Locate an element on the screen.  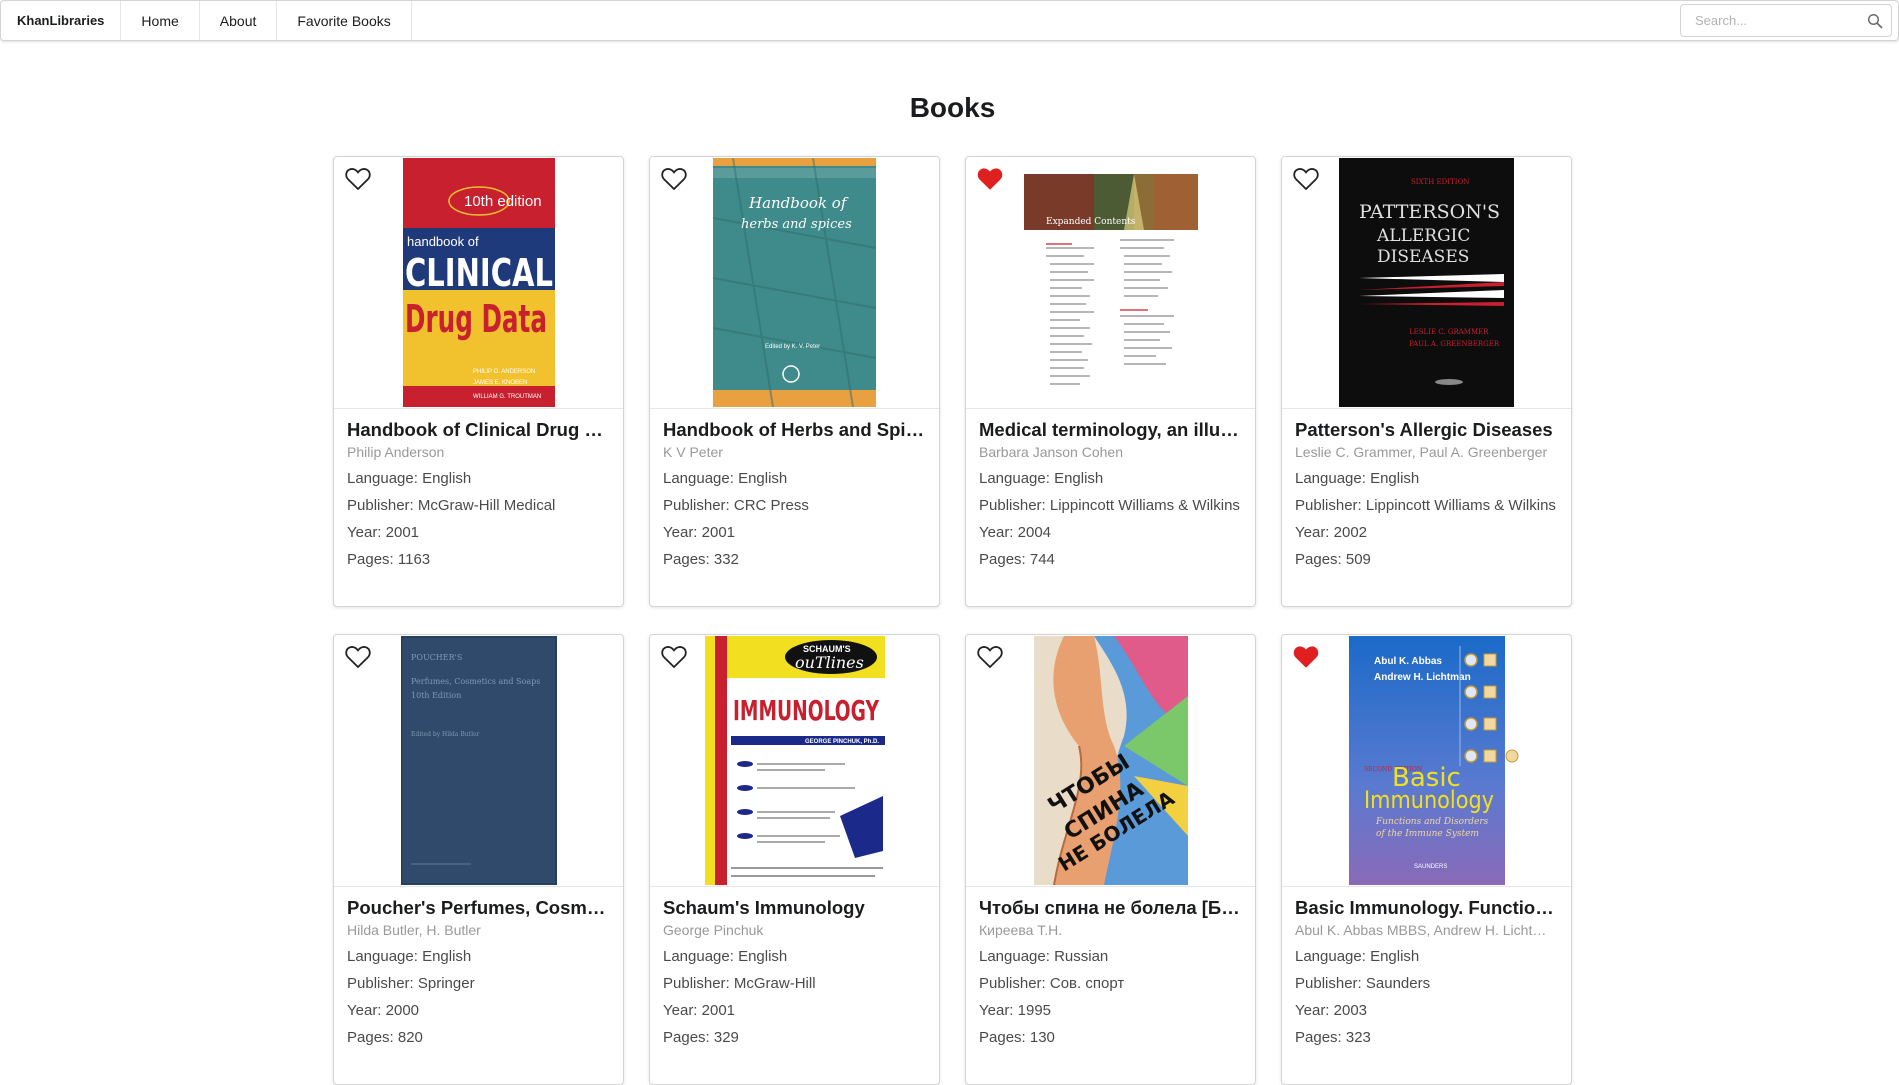
cover-text: PATTERSON'S is located at coordinates (1429, 212).